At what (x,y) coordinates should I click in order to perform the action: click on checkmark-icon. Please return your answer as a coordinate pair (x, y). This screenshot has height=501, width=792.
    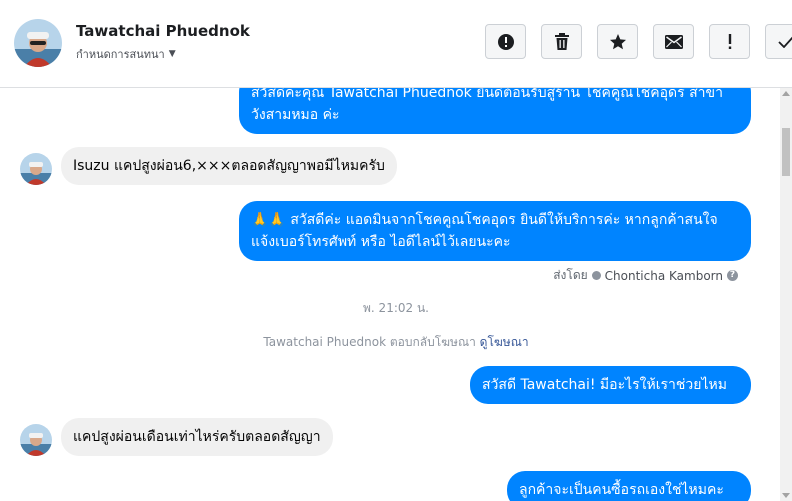
    Looking at the image, I should click on (784, 41).